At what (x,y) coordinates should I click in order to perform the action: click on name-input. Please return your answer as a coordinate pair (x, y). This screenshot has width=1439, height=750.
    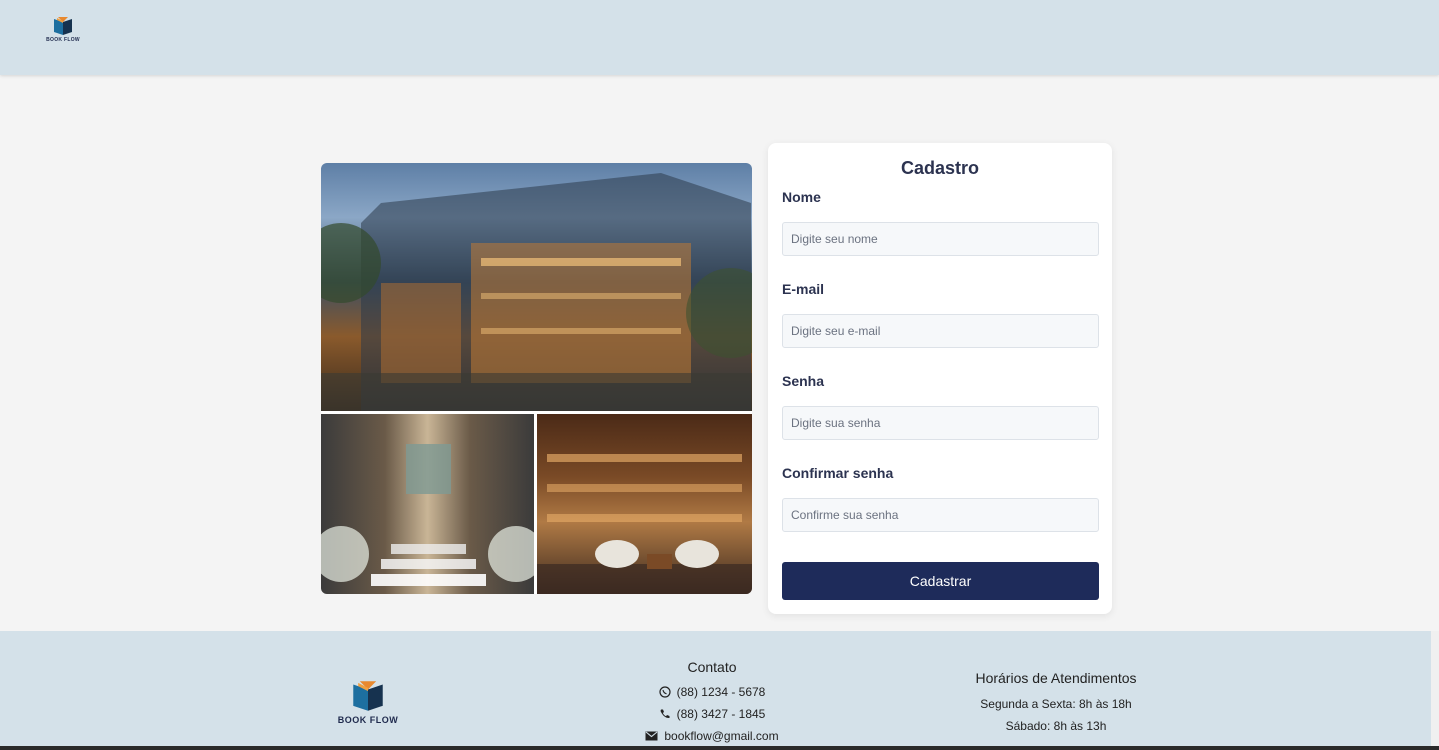
    Looking at the image, I should click on (940, 239).